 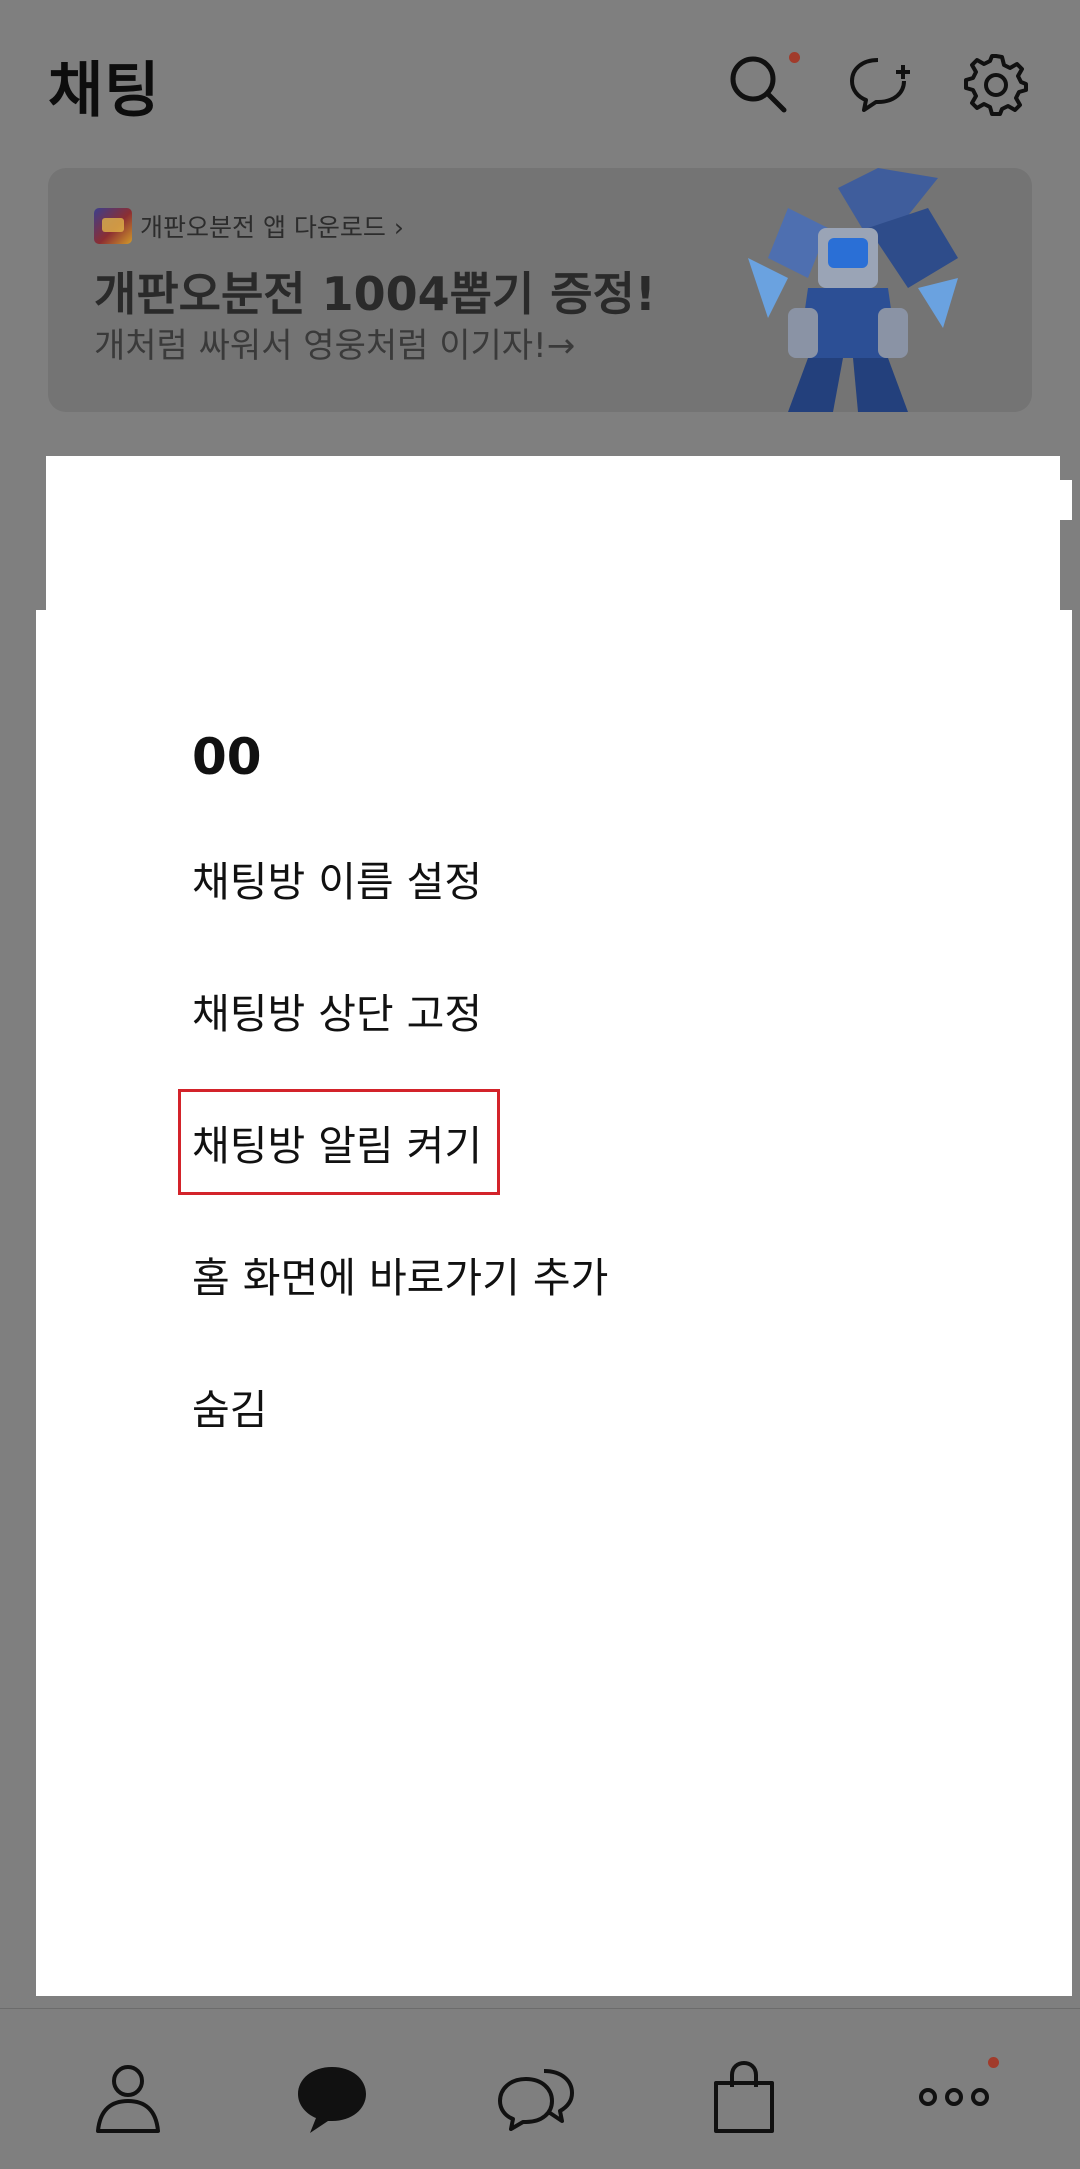 What do you see at coordinates (794, 57) in the screenshot?
I see `search-notification-dot` at bounding box center [794, 57].